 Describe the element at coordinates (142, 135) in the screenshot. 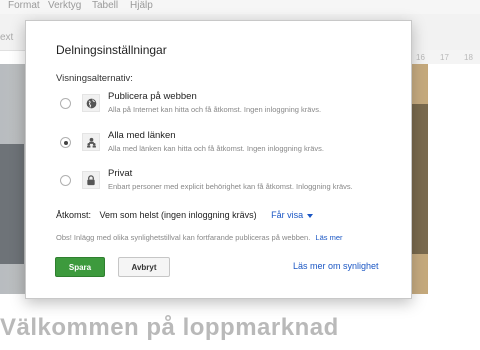

I see `option-title: Alla med länken` at that location.